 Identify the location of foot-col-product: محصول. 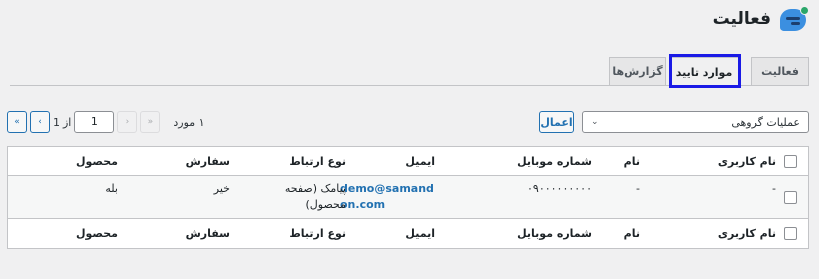
(96, 233).